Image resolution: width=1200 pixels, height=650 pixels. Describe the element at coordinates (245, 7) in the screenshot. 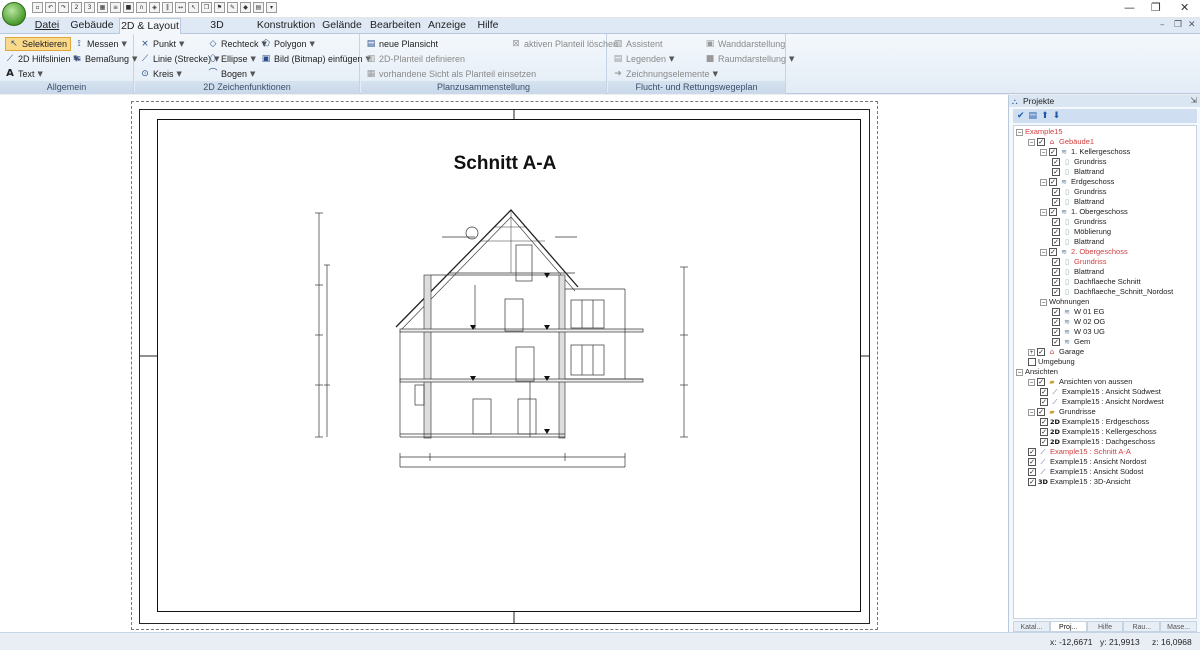

I see `eraser-icon: ◆` at that location.